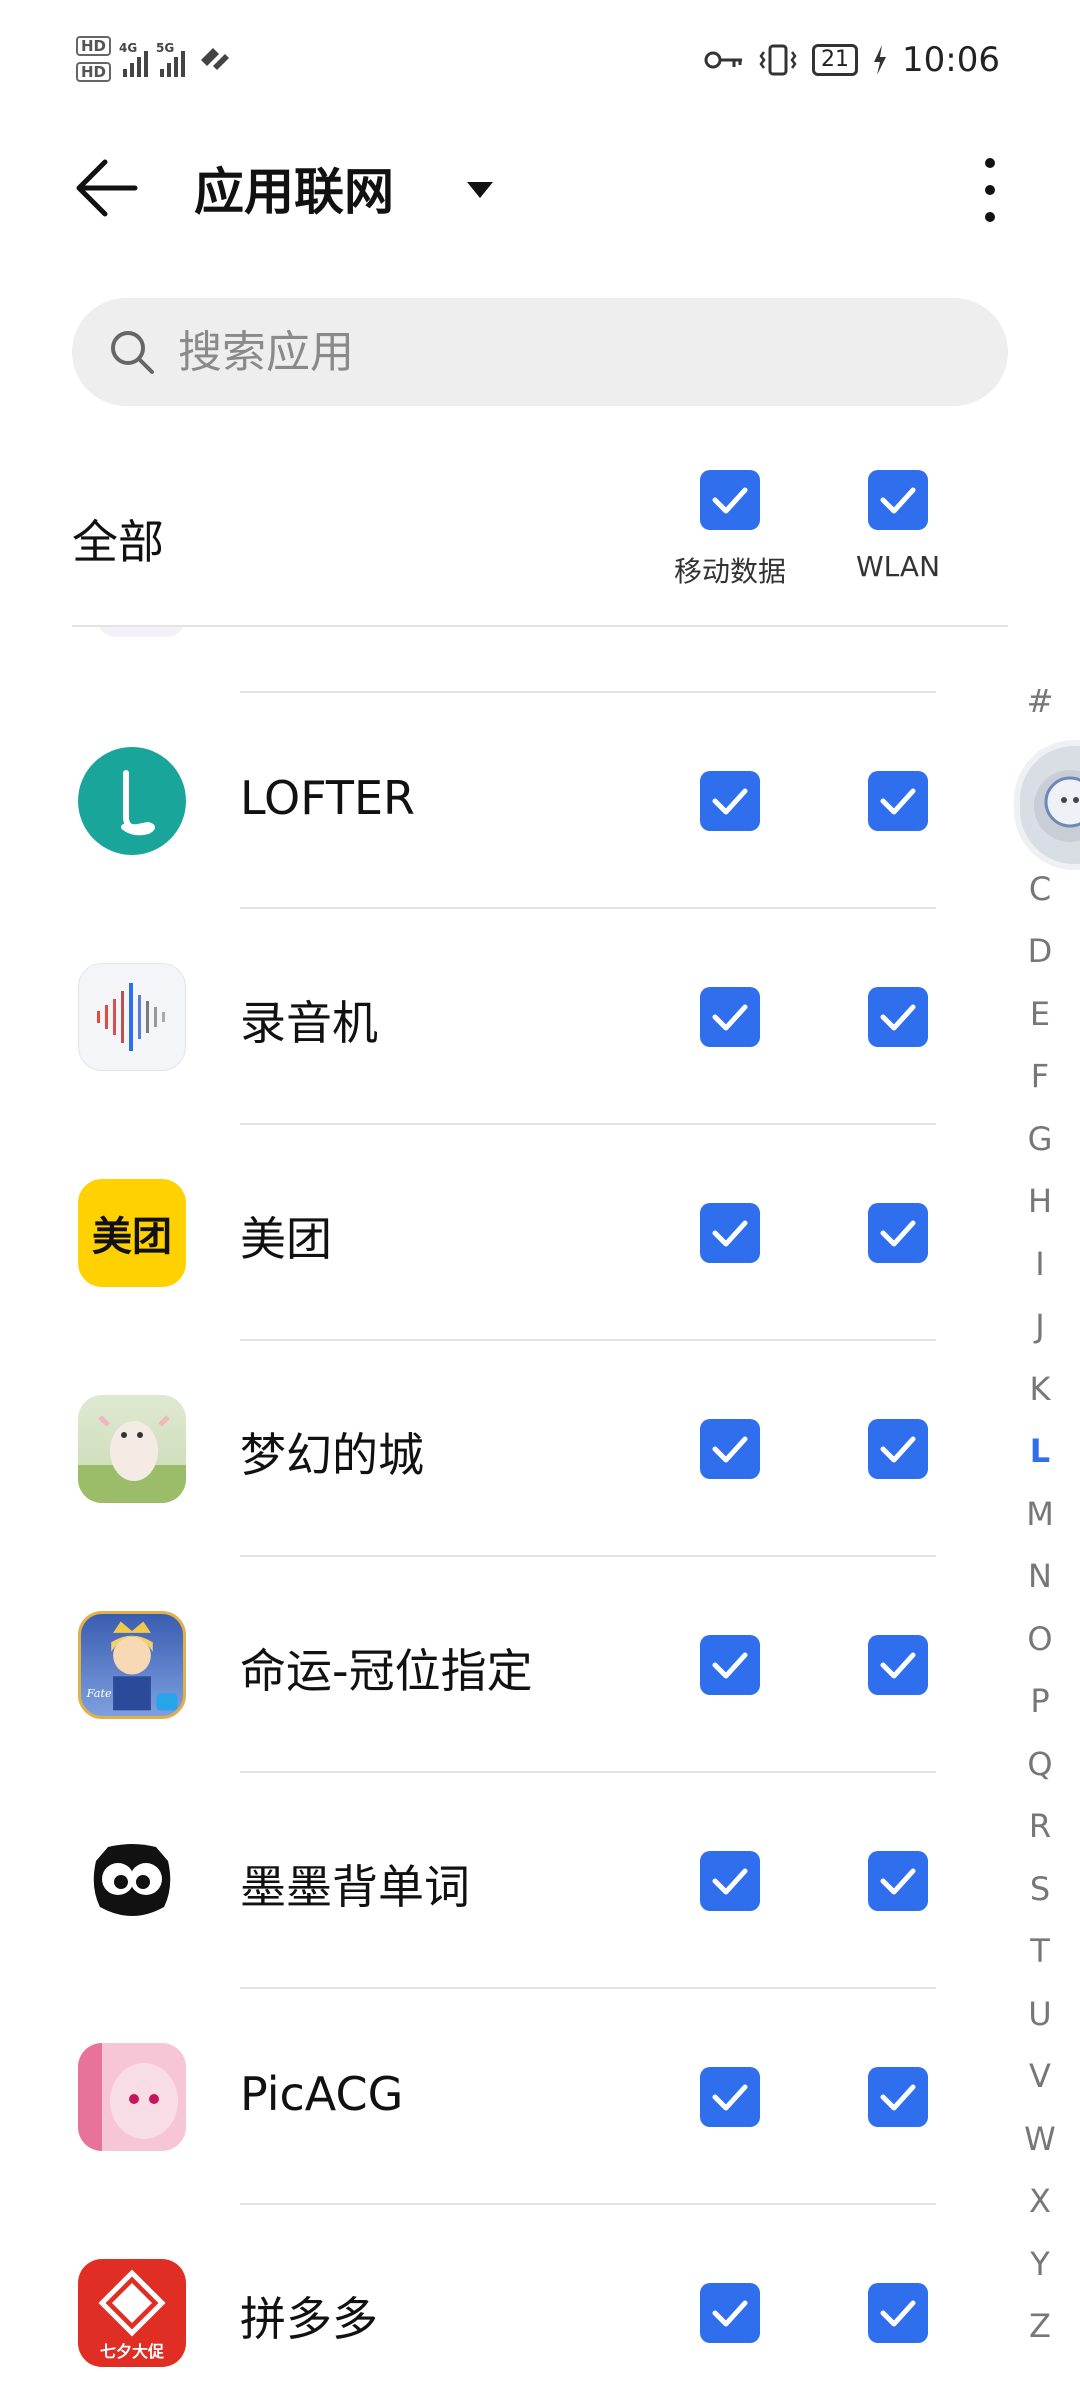 The width and height of the screenshot is (1080, 2388). I want to click on app-name: PicACG, so click(322, 2094).